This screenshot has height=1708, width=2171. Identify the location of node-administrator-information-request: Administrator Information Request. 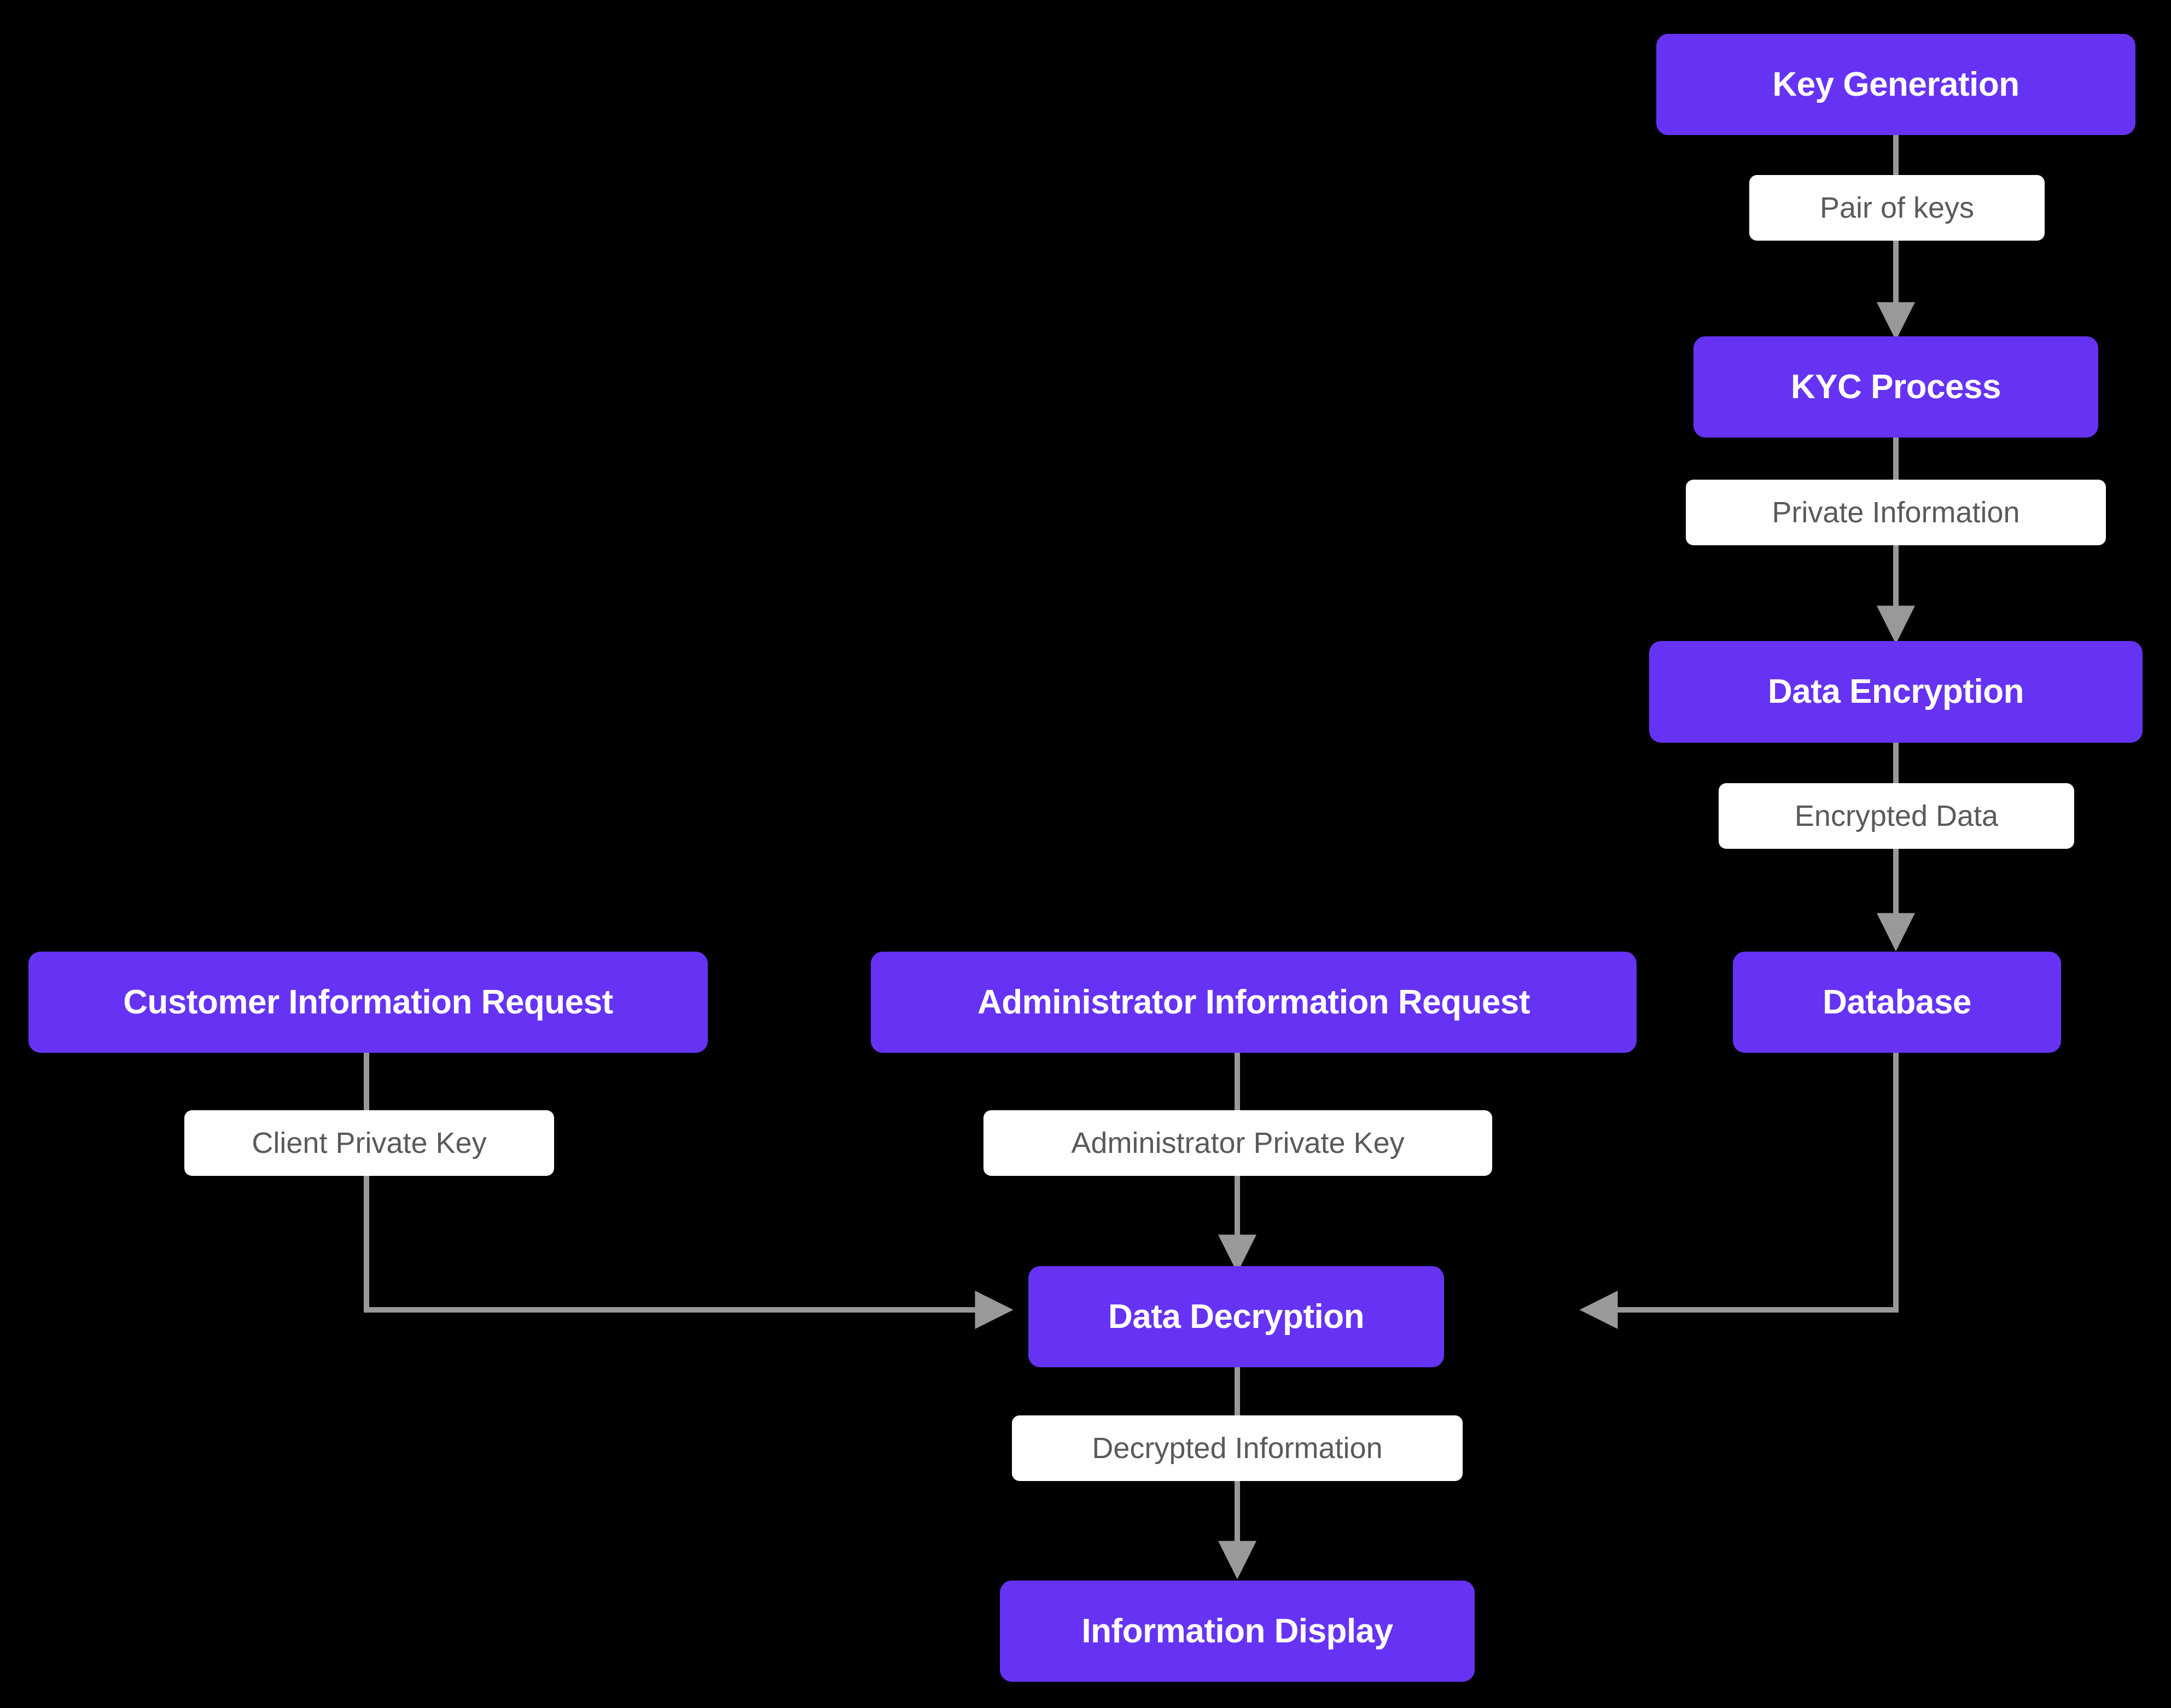
(1254, 1002).